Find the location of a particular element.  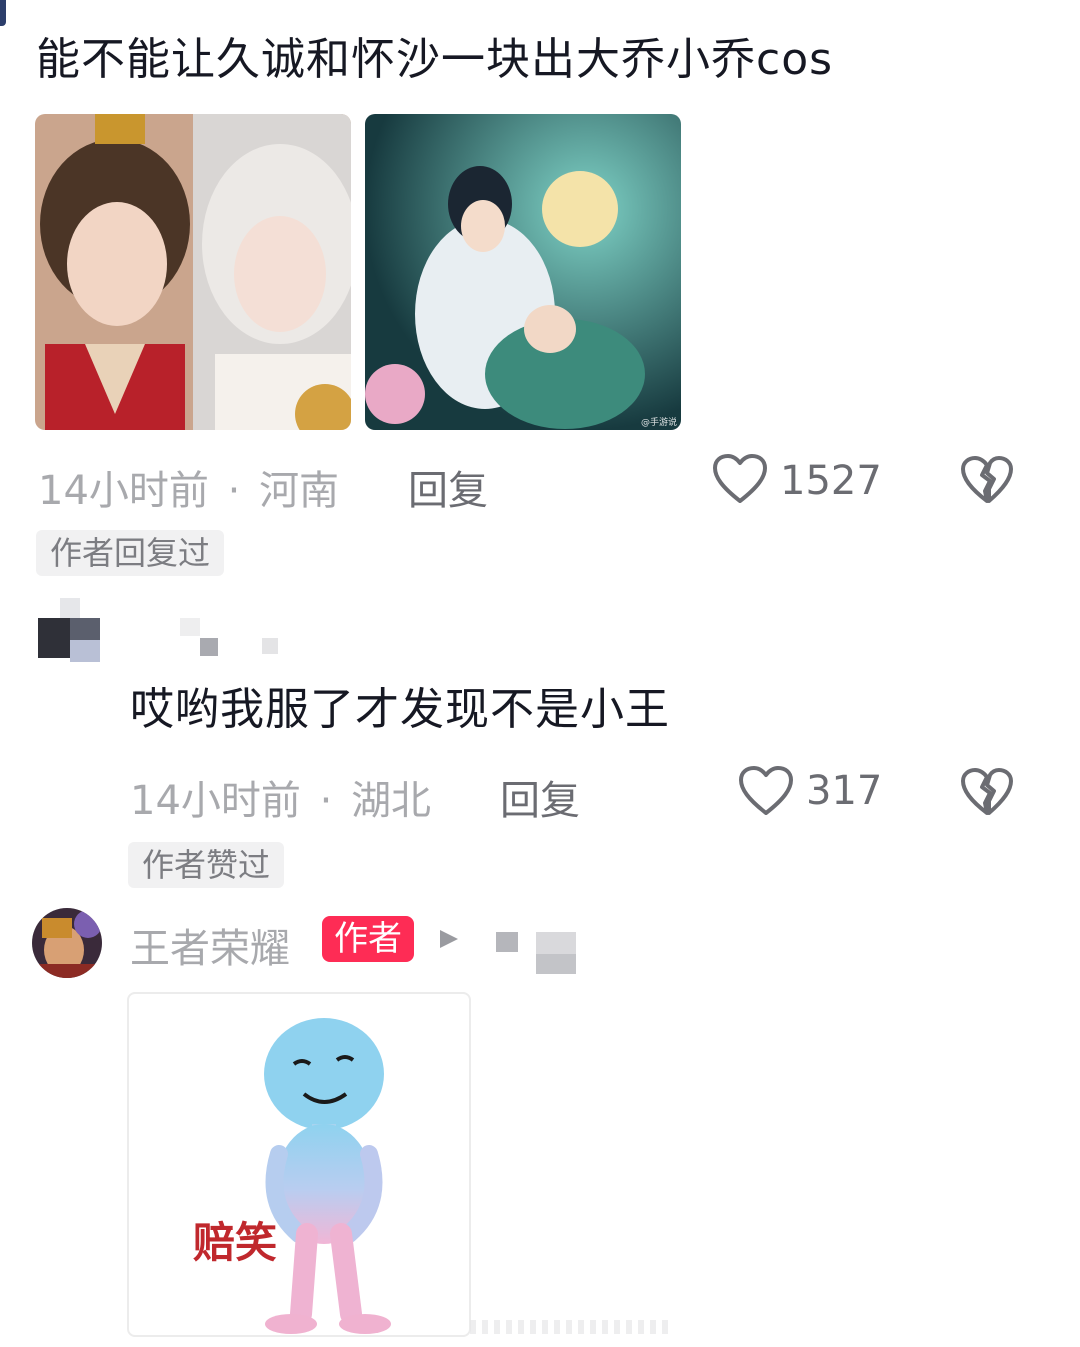

comment-text: 能不能让久诚和怀沙一块出大乔小乔cos is located at coordinates (435, 59).